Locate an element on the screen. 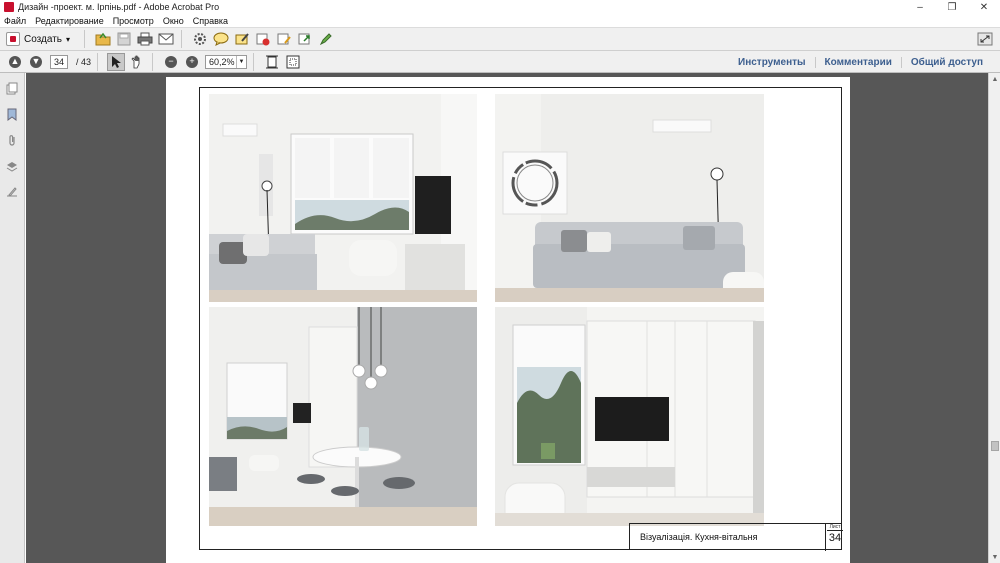  highlighter-icon is located at coordinates (242, 39).